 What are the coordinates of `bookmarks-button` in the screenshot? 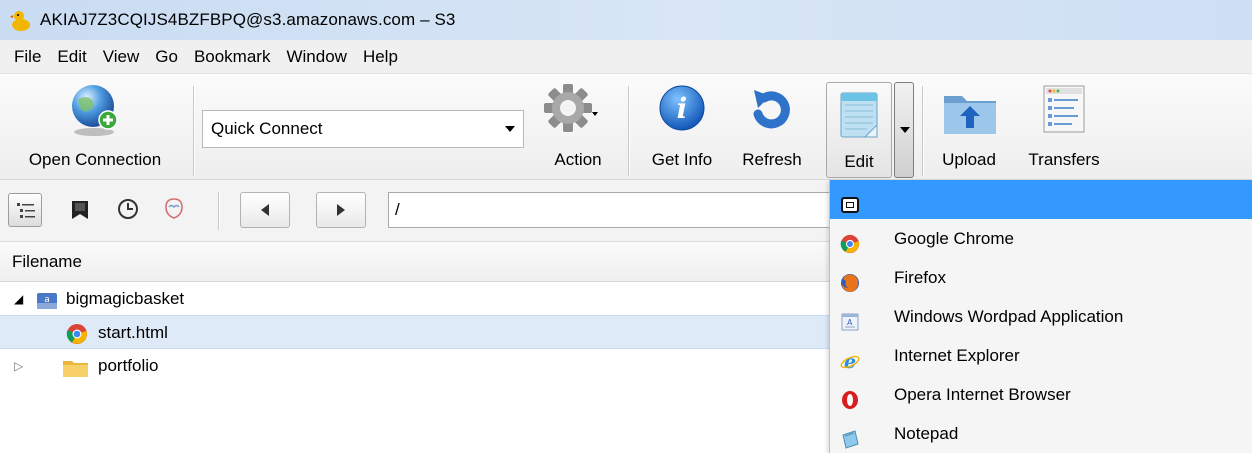 It's located at (81, 210).